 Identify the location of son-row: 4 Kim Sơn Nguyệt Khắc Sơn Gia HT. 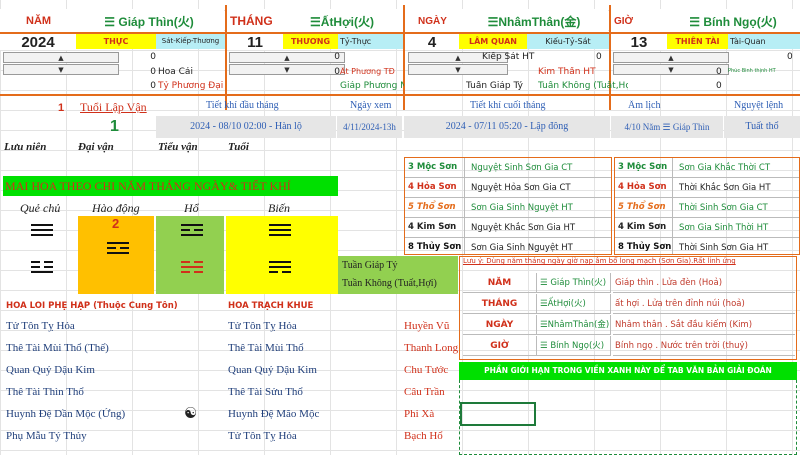
(508, 228).